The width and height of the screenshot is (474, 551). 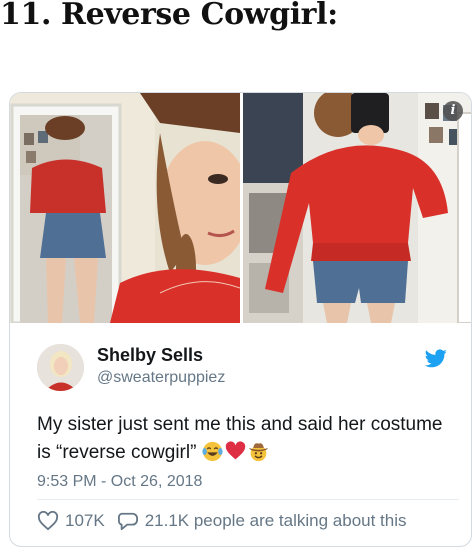 I want to click on twitter-bird-icon, so click(x=436, y=358).